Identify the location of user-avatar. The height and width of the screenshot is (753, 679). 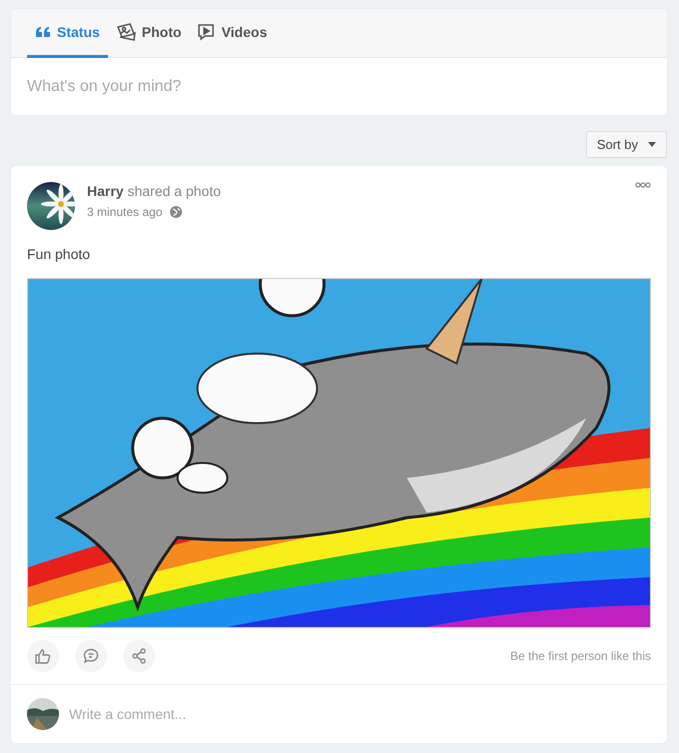
(43, 714).